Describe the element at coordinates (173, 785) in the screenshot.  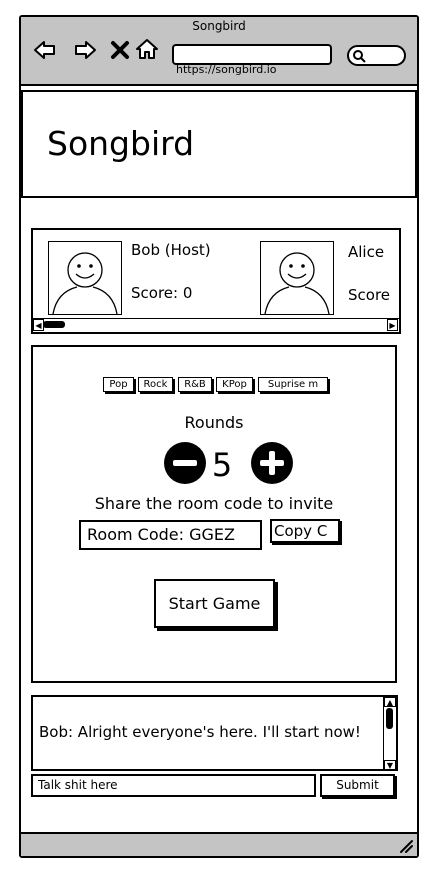
I see `chat-input: Talk shit here` at that location.